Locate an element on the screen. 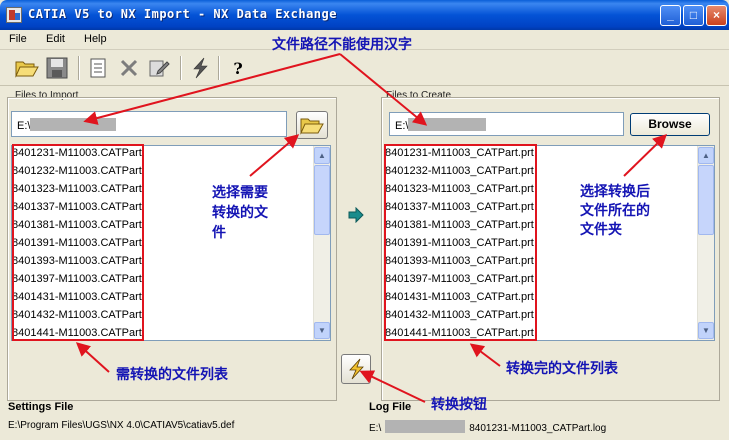 This screenshot has width=729, height=440. menu-help: Help is located at coordinates (95, 39).